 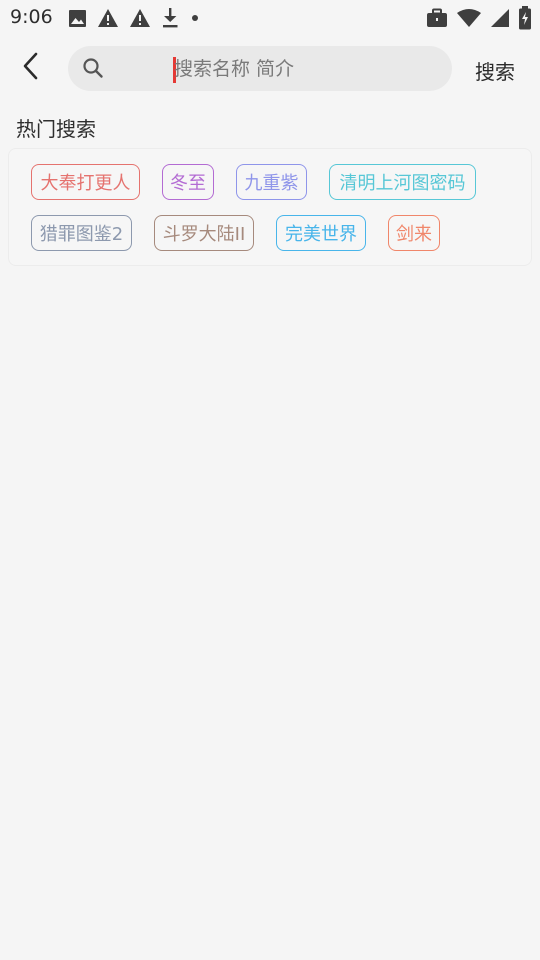 I want to click on chevron-left-icon, so click(x=31, y=68).